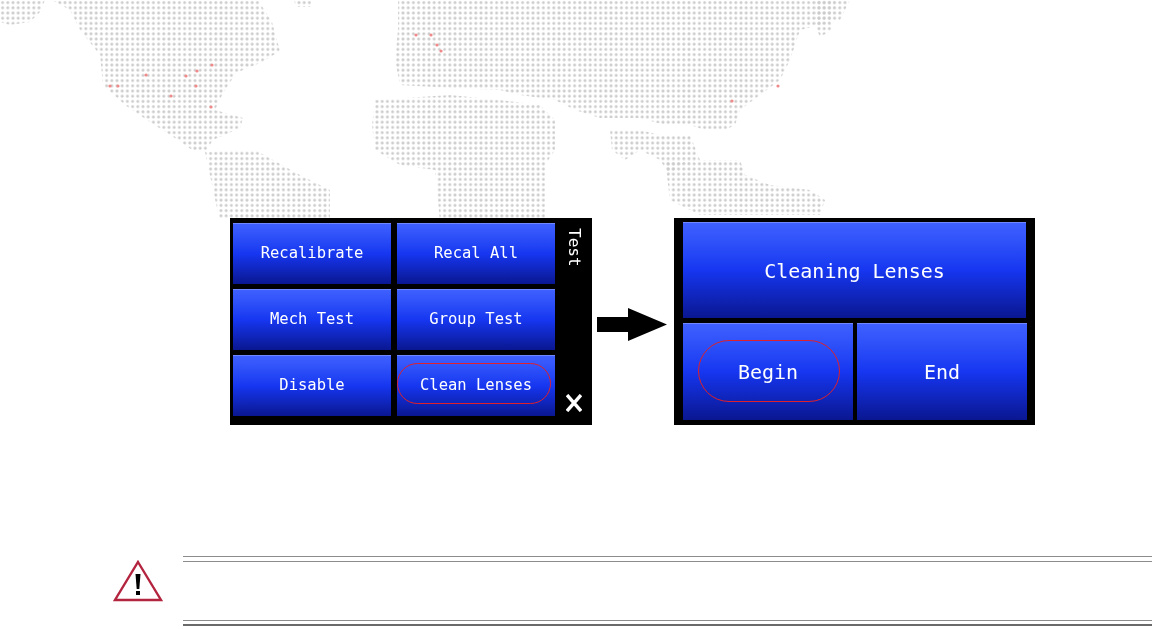 The height and width of the screenshot is (629, 1152). What do you see at coordinates (476, 385) in the screenshot?
I see `menu-button: Clean Lenses` at bounding box center [476, 385].